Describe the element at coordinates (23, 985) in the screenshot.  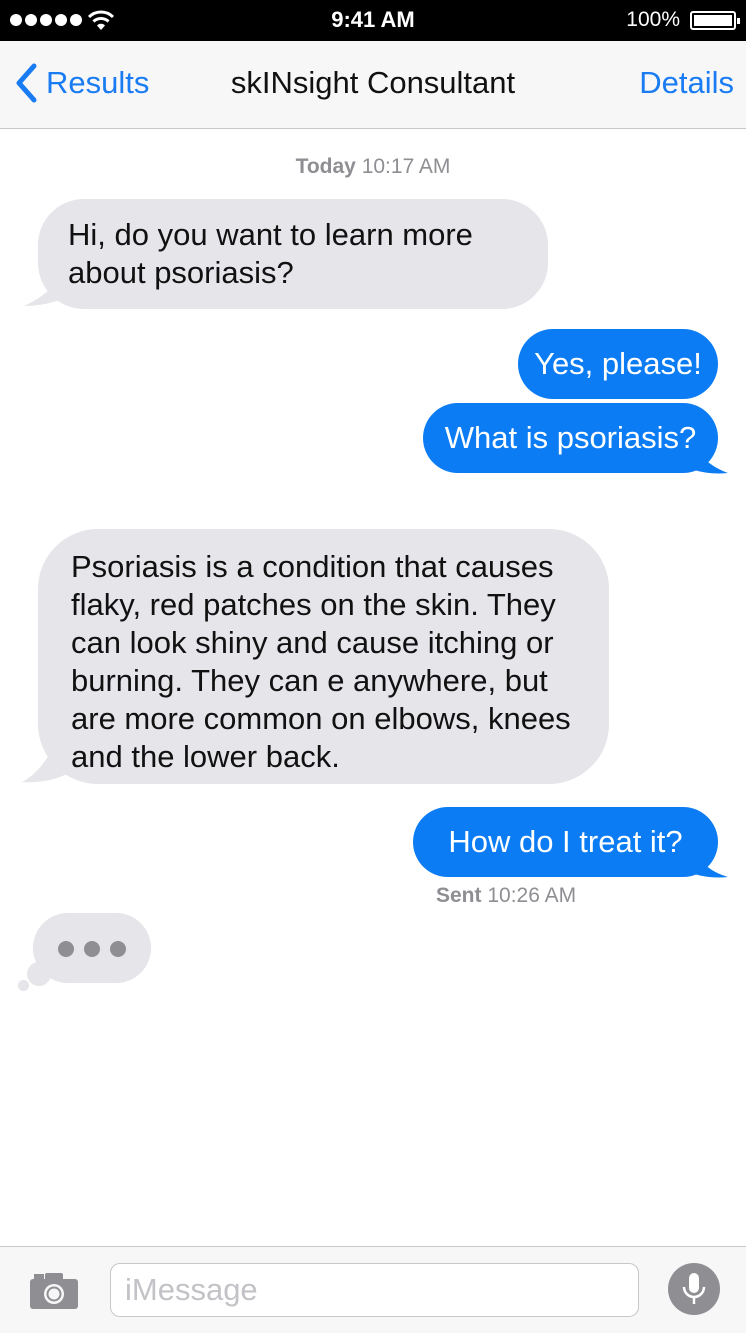
I see `typing-indicator-tail` at that location.